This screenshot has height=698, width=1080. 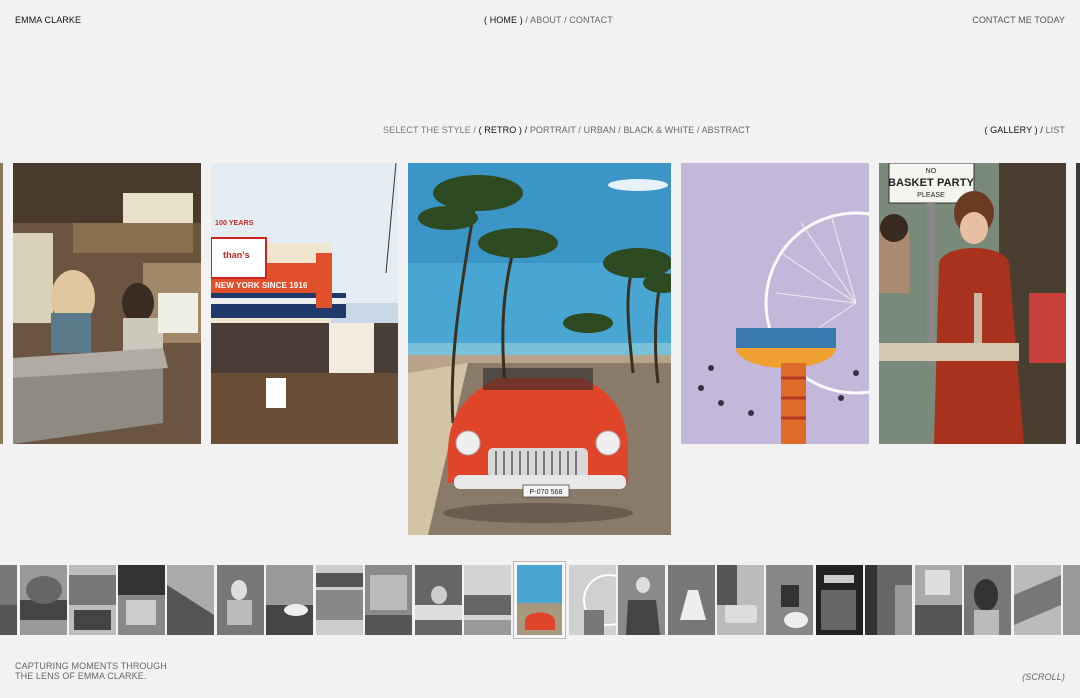 I want to click on filter-black-white: BLACK & WHITE /, so click(x=661, y=130).